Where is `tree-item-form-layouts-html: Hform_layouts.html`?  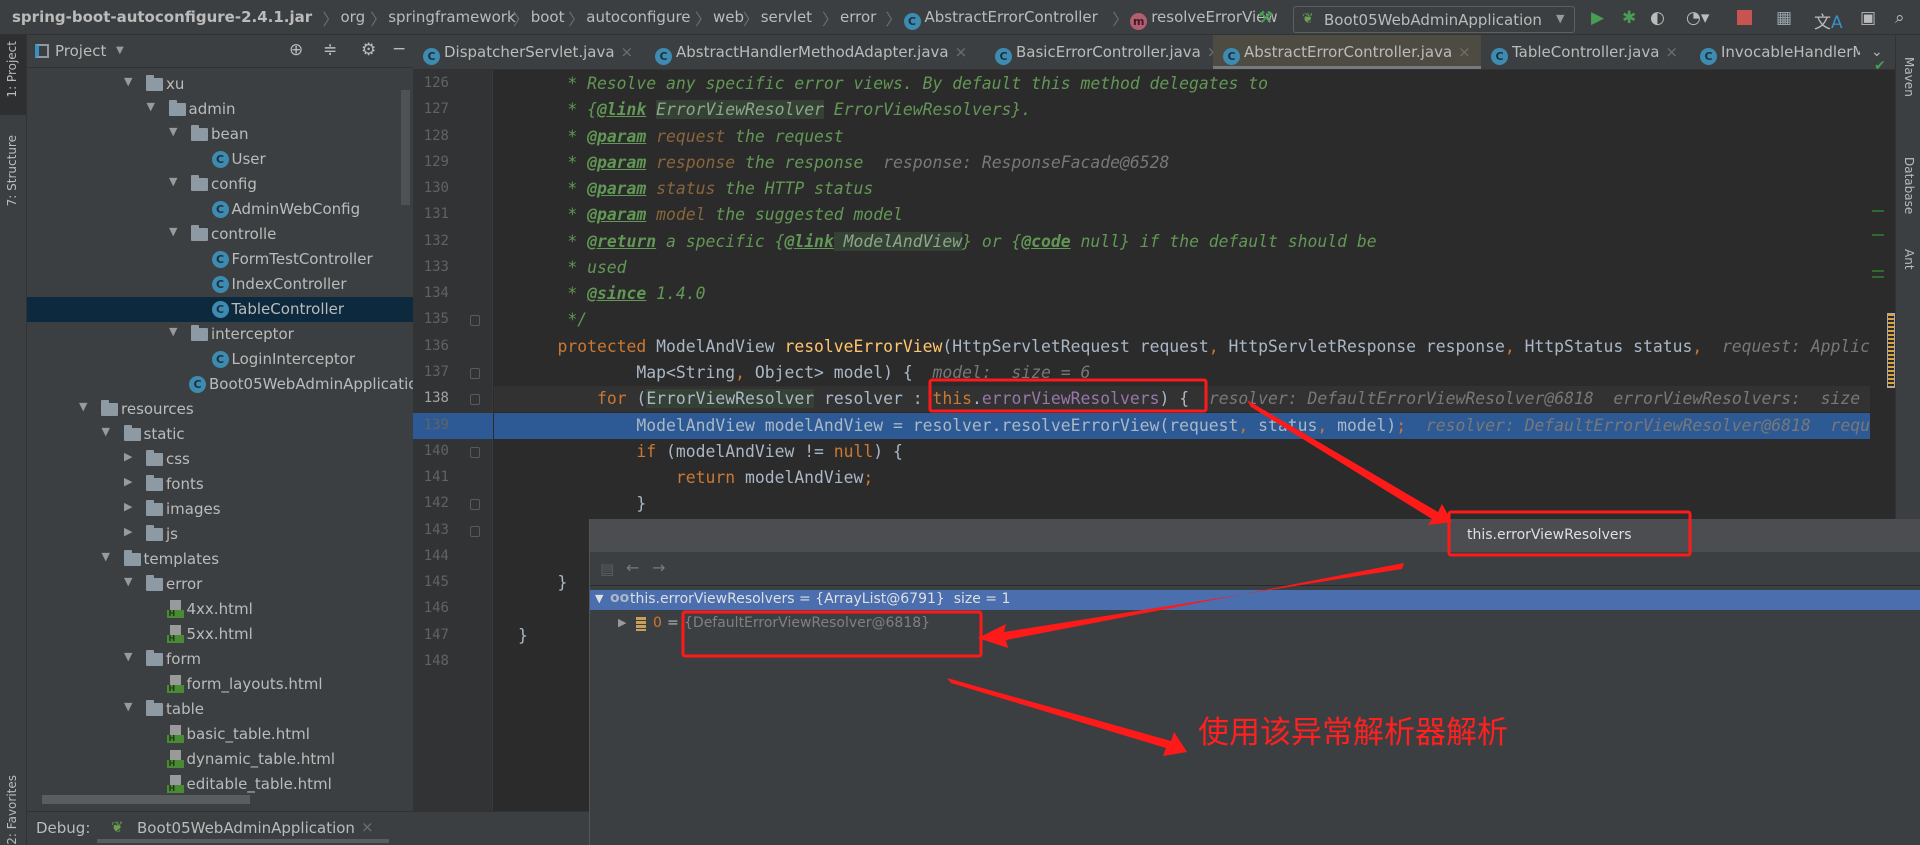
tree-item-form-layouts-html: Hform_layouts.html is located at coordinates (220, 684).